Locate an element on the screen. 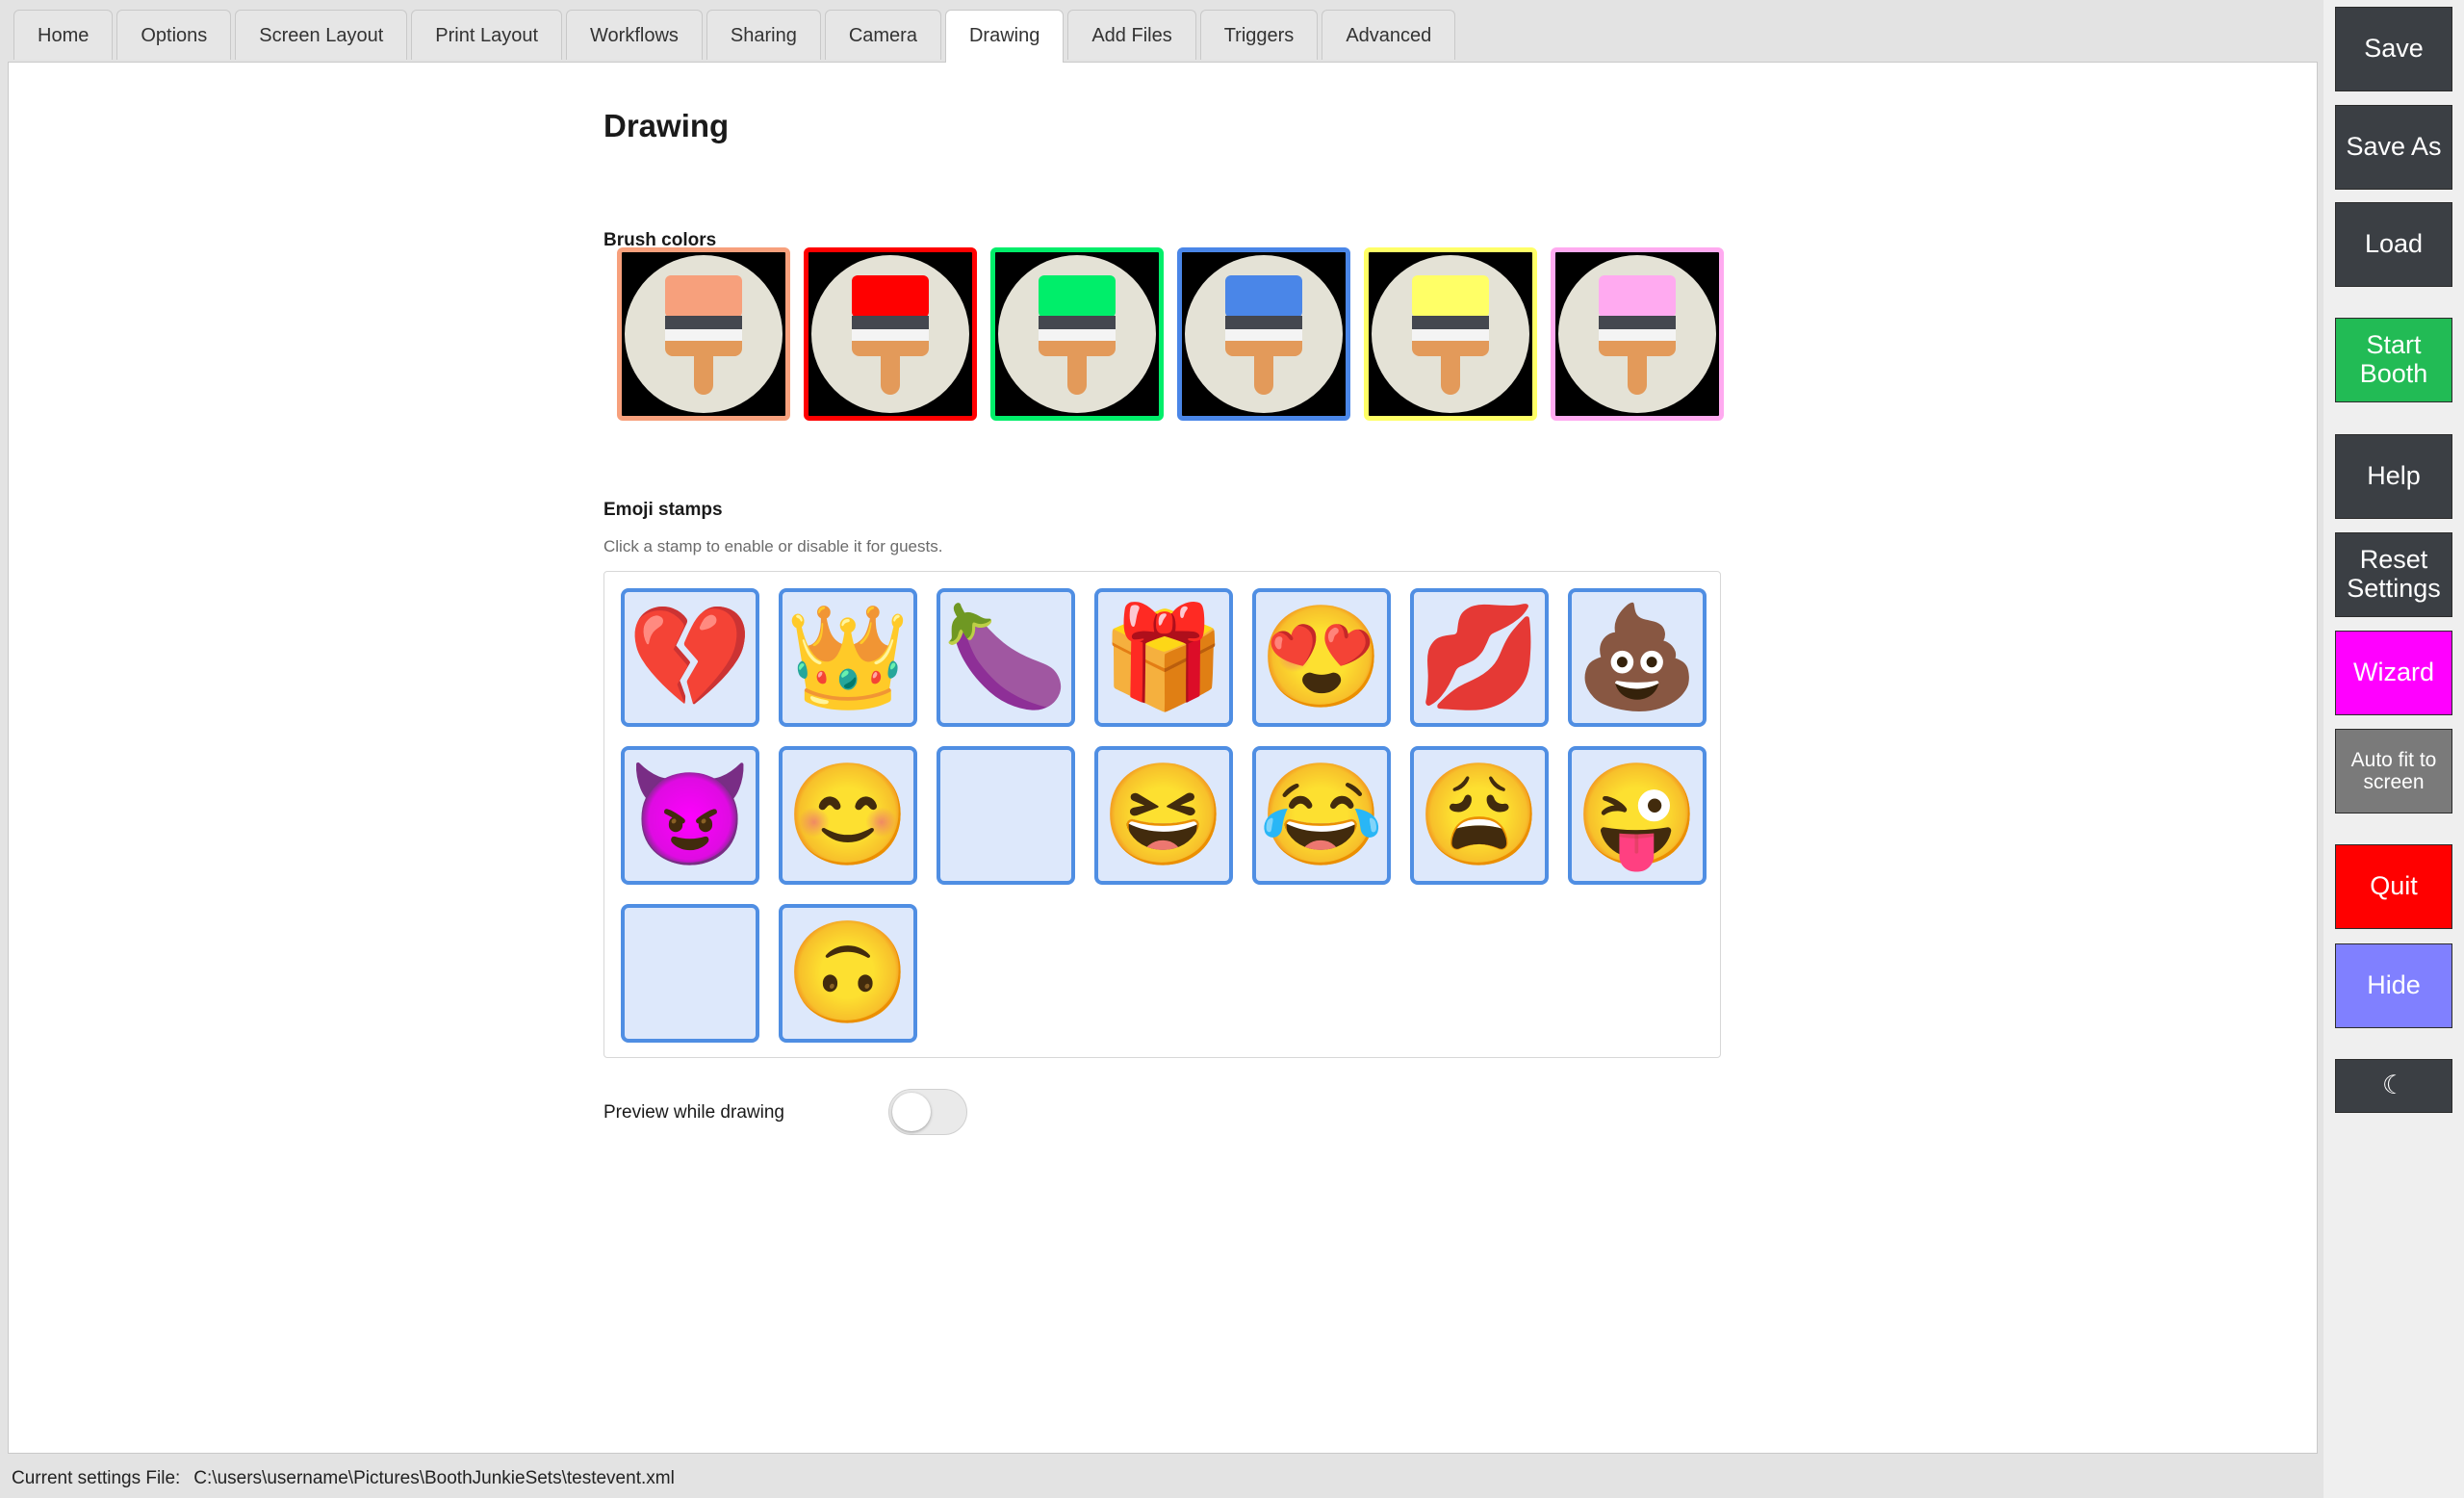 This screenshot has width=2464, height=1498. emoji-stamp-kiss-mark: 💋 is located at coordinates (1479, 657).